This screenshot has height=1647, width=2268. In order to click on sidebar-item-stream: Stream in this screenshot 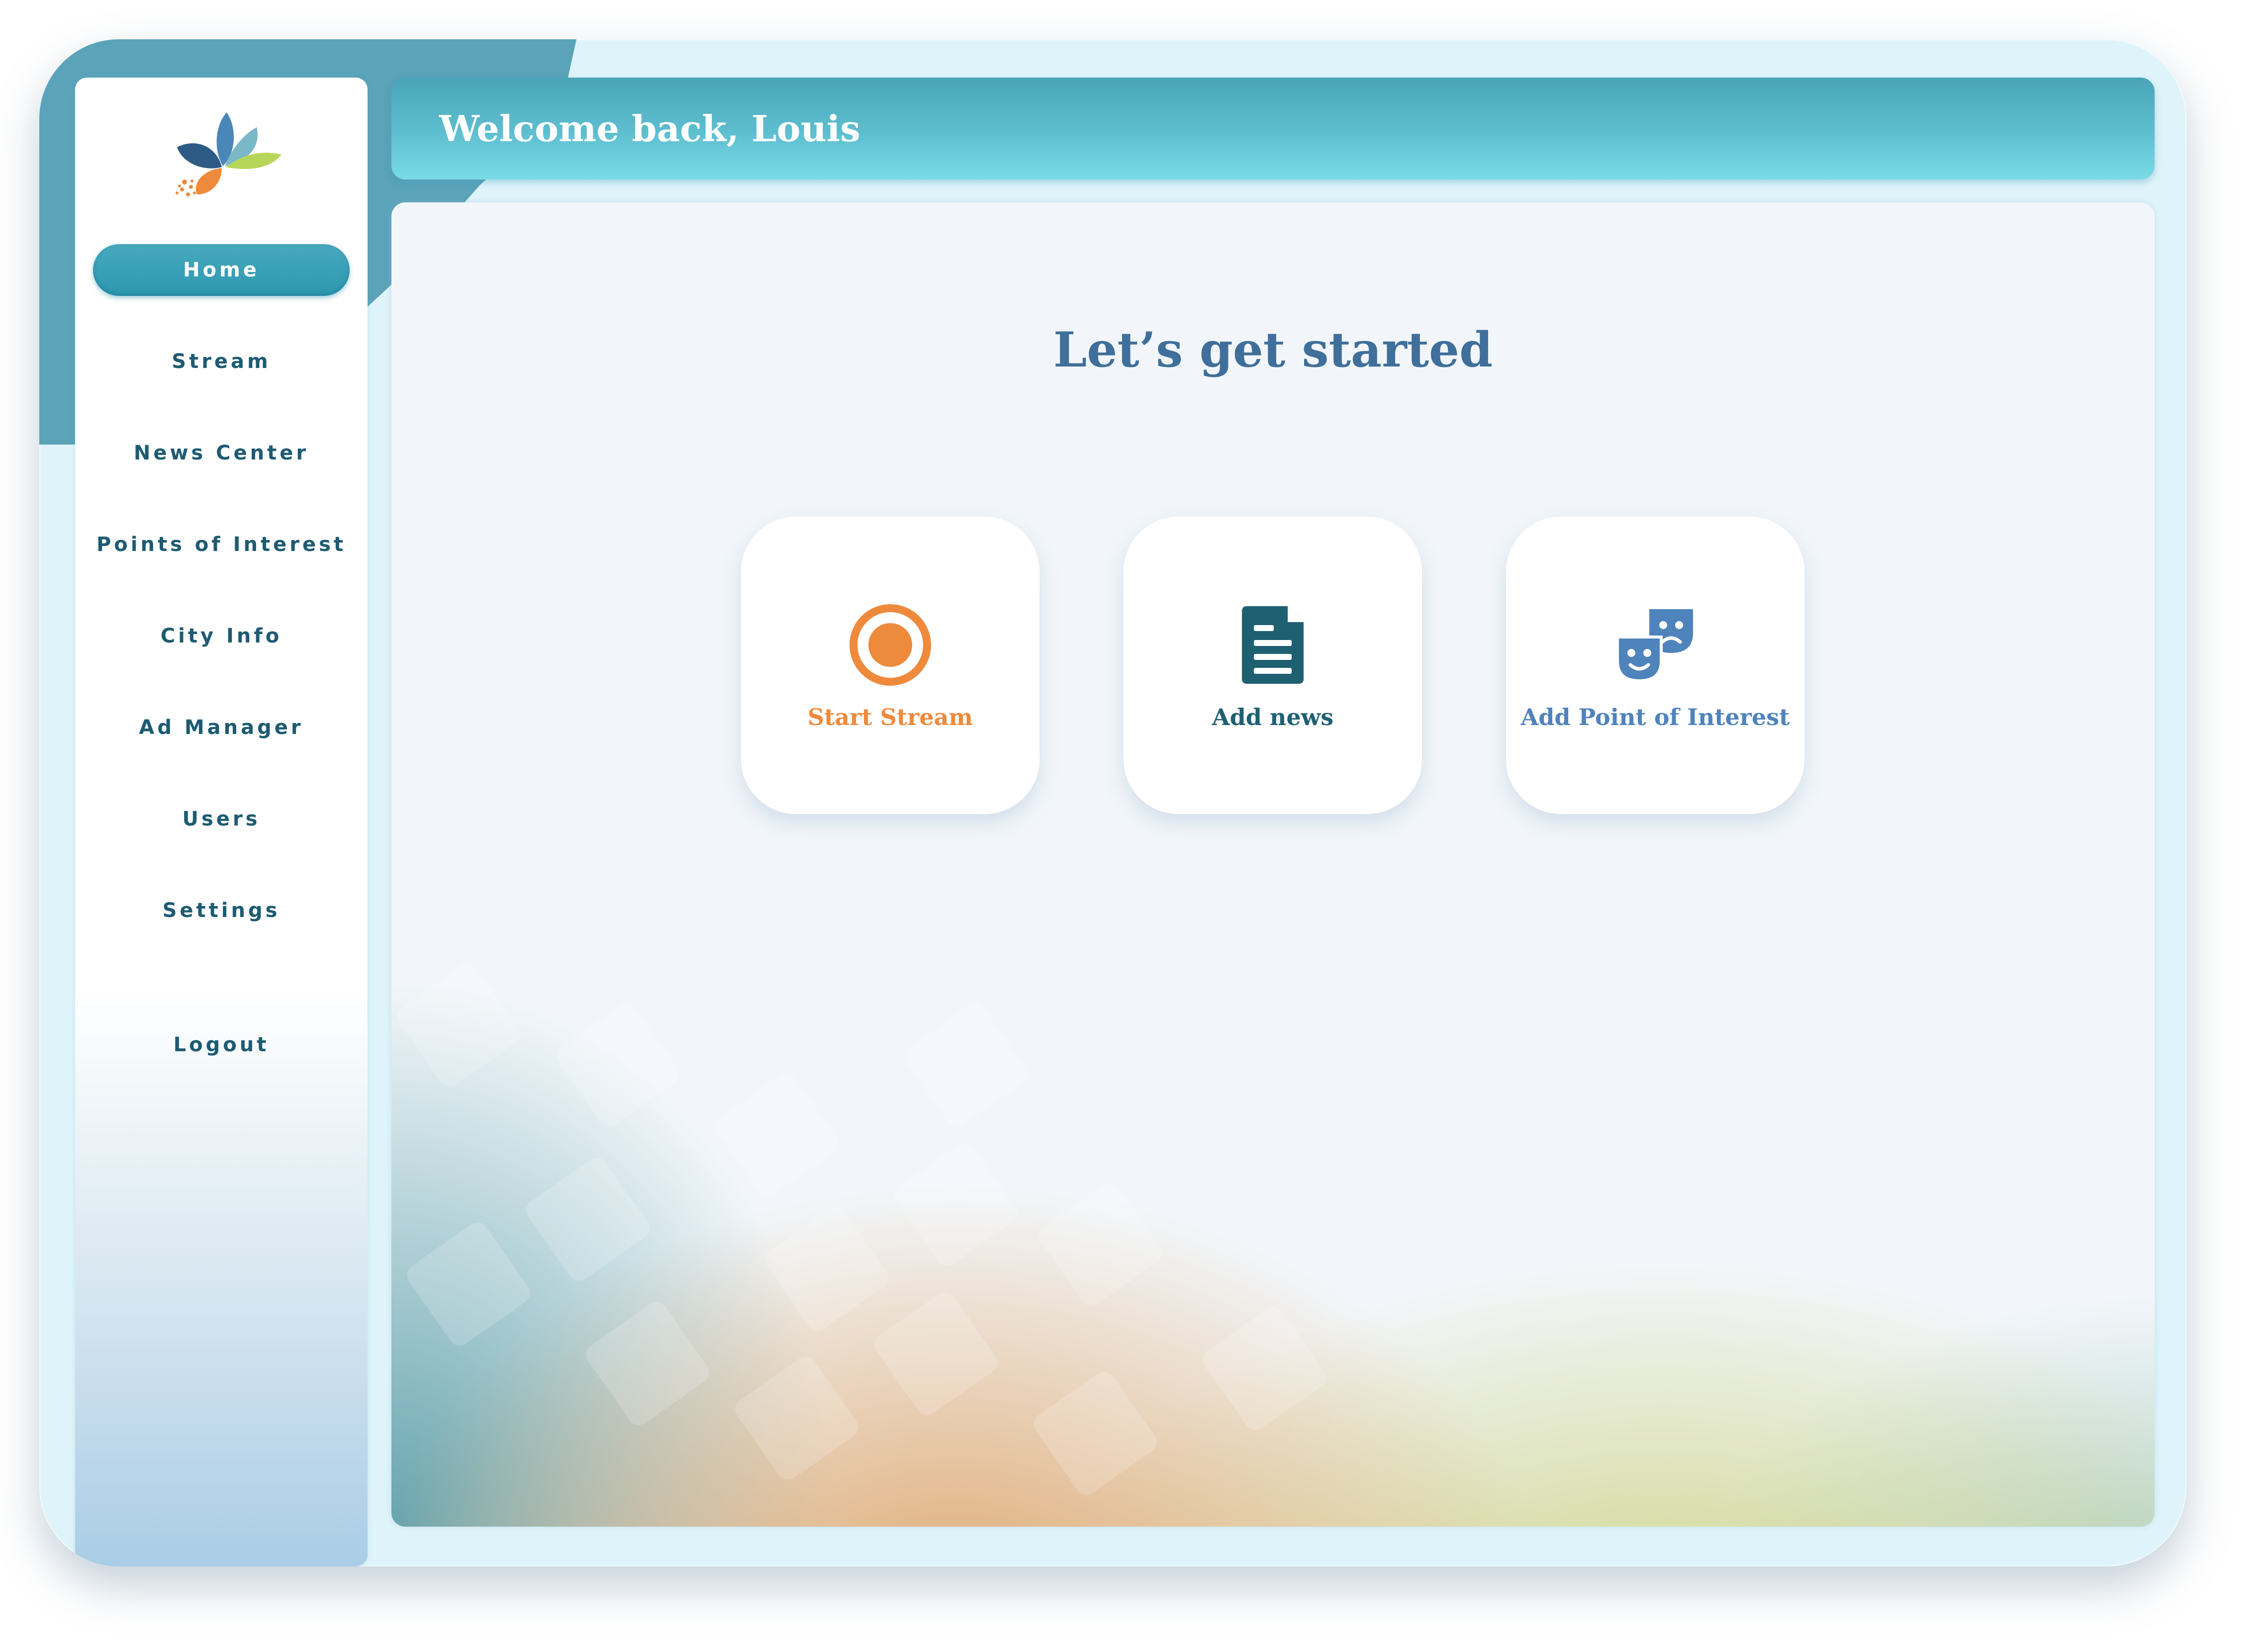, I will do `click(221, 361)`.